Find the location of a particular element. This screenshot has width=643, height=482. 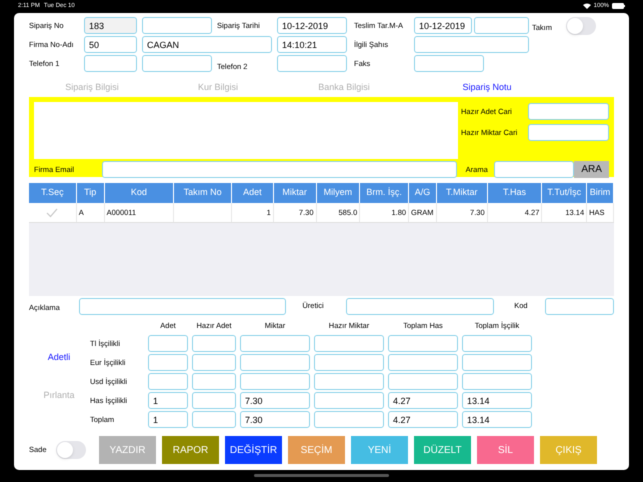

battery-icon is located at coordinates (618, 6).